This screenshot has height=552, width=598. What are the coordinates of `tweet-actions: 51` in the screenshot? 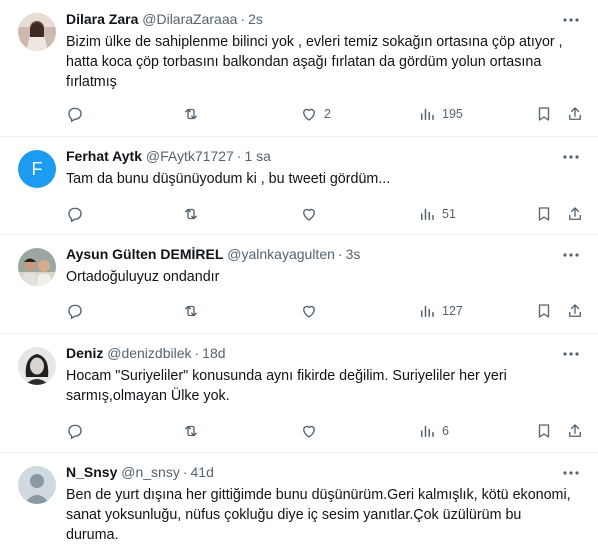 It's located at (299, 214).